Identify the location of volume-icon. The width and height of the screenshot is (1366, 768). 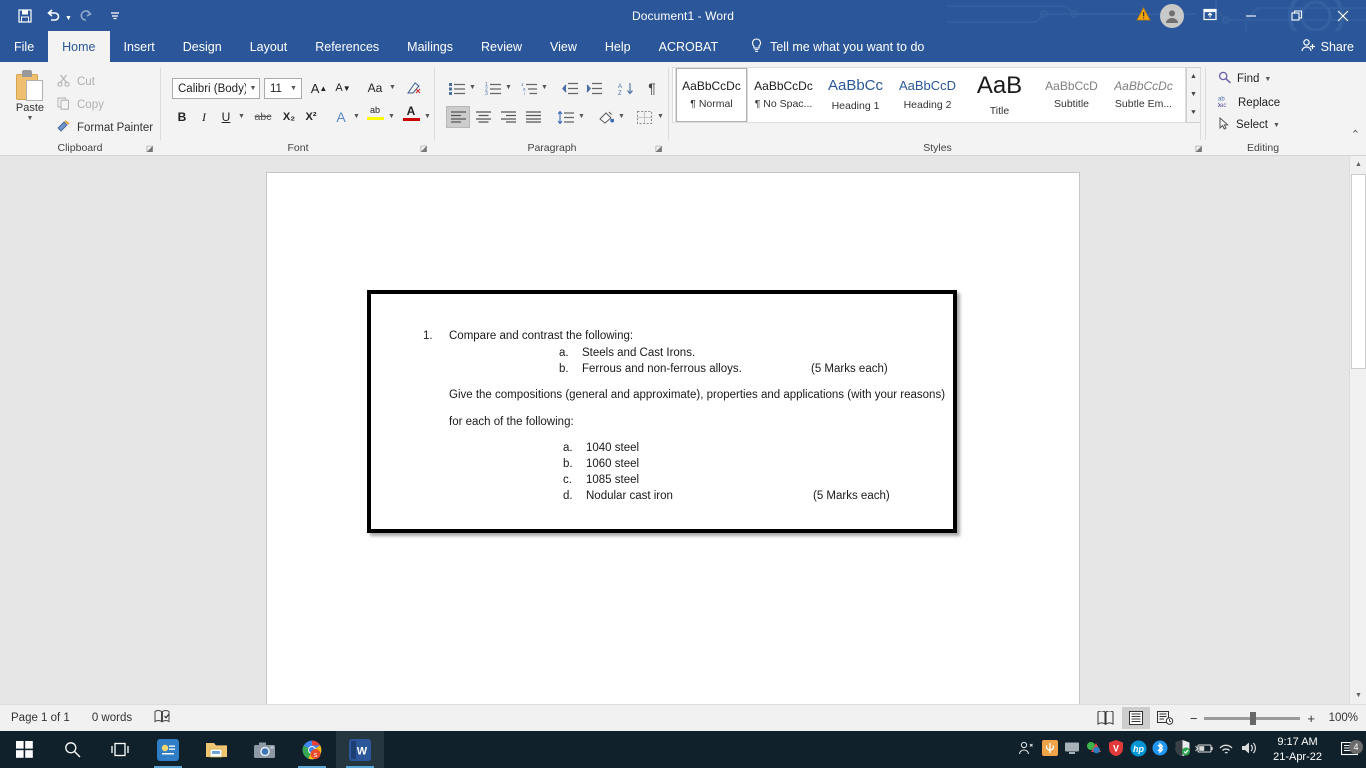
(1249, 749).